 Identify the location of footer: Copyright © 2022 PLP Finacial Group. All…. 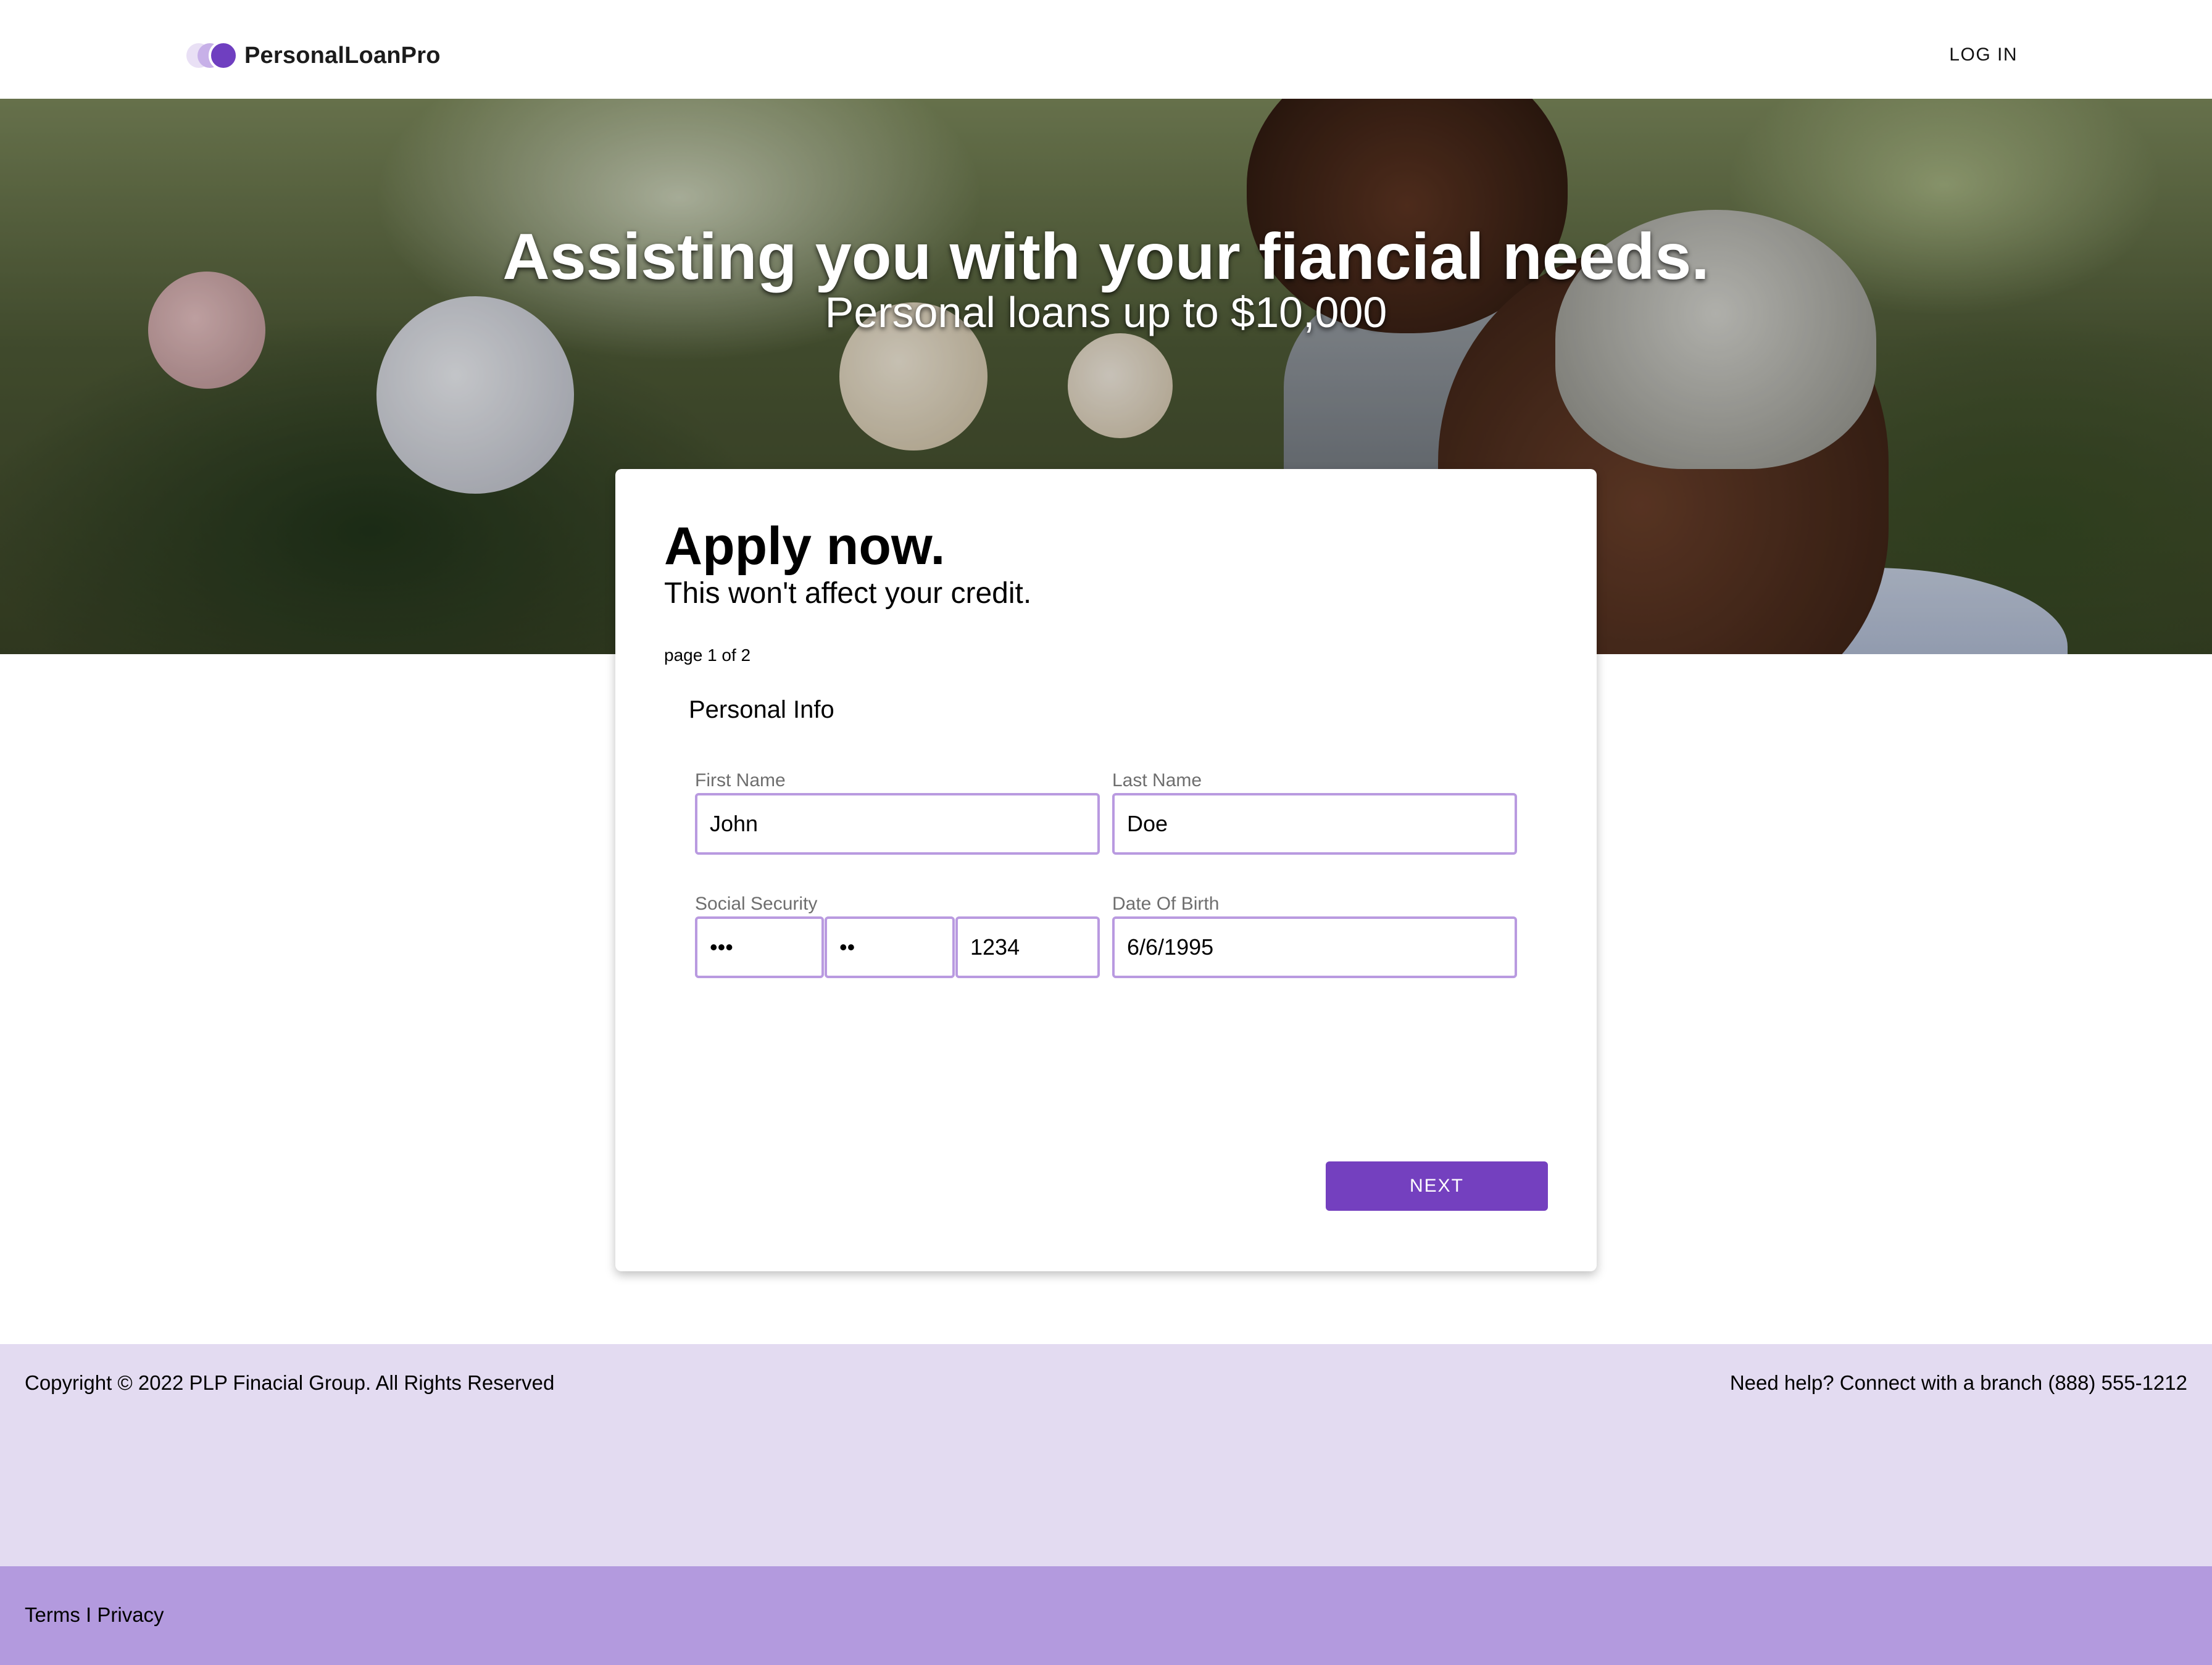
(1106, 1455).